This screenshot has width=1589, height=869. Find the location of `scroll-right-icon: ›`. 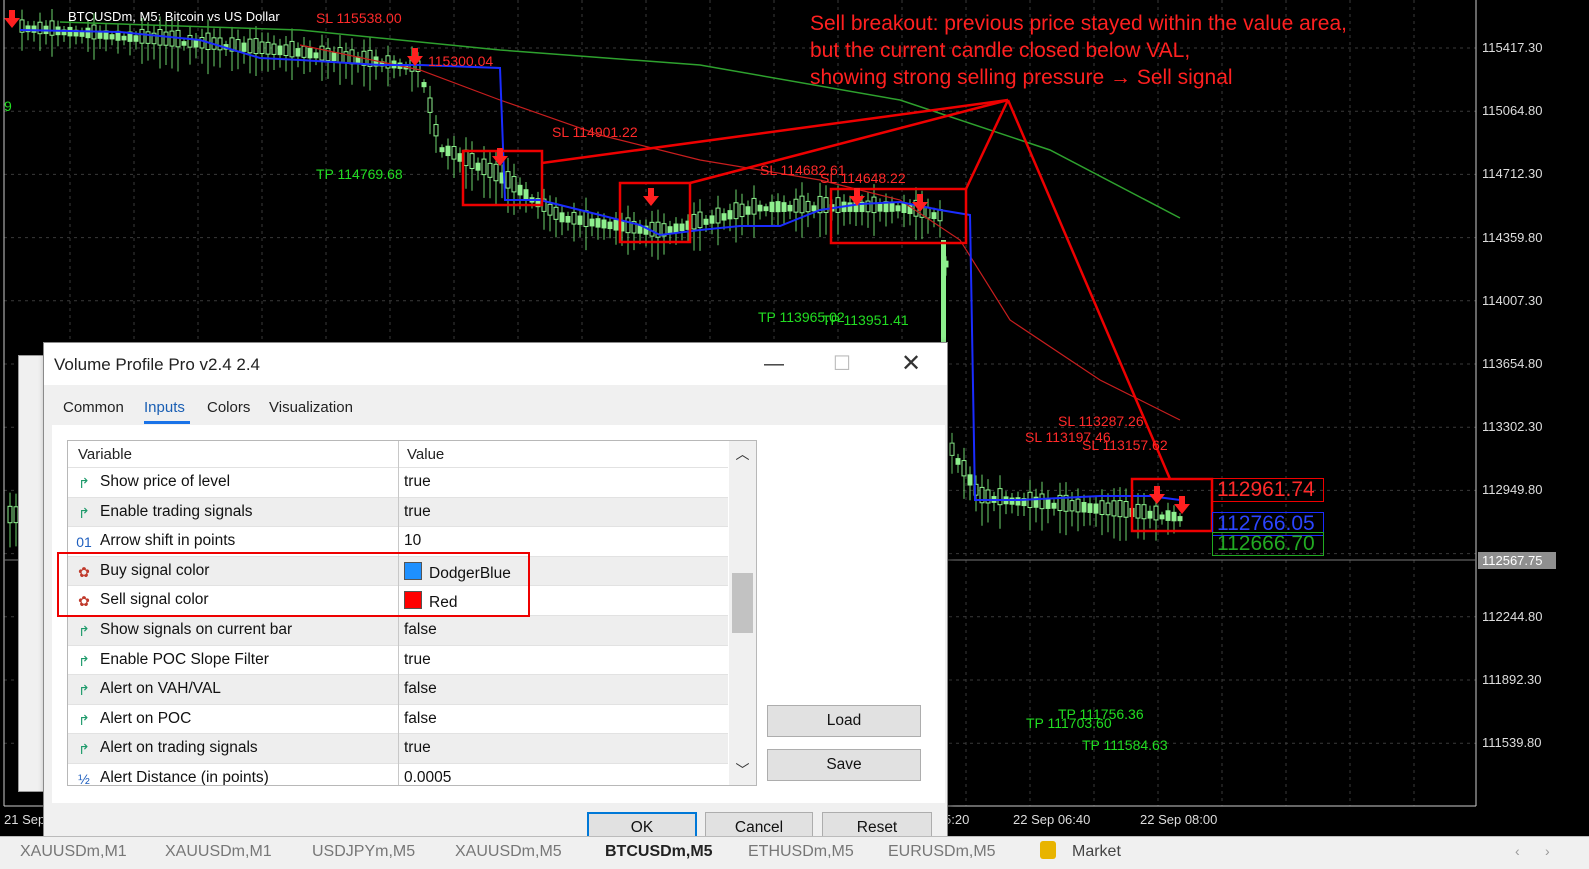

scroll-right-icon: › is located at coordinates (1547, 851).